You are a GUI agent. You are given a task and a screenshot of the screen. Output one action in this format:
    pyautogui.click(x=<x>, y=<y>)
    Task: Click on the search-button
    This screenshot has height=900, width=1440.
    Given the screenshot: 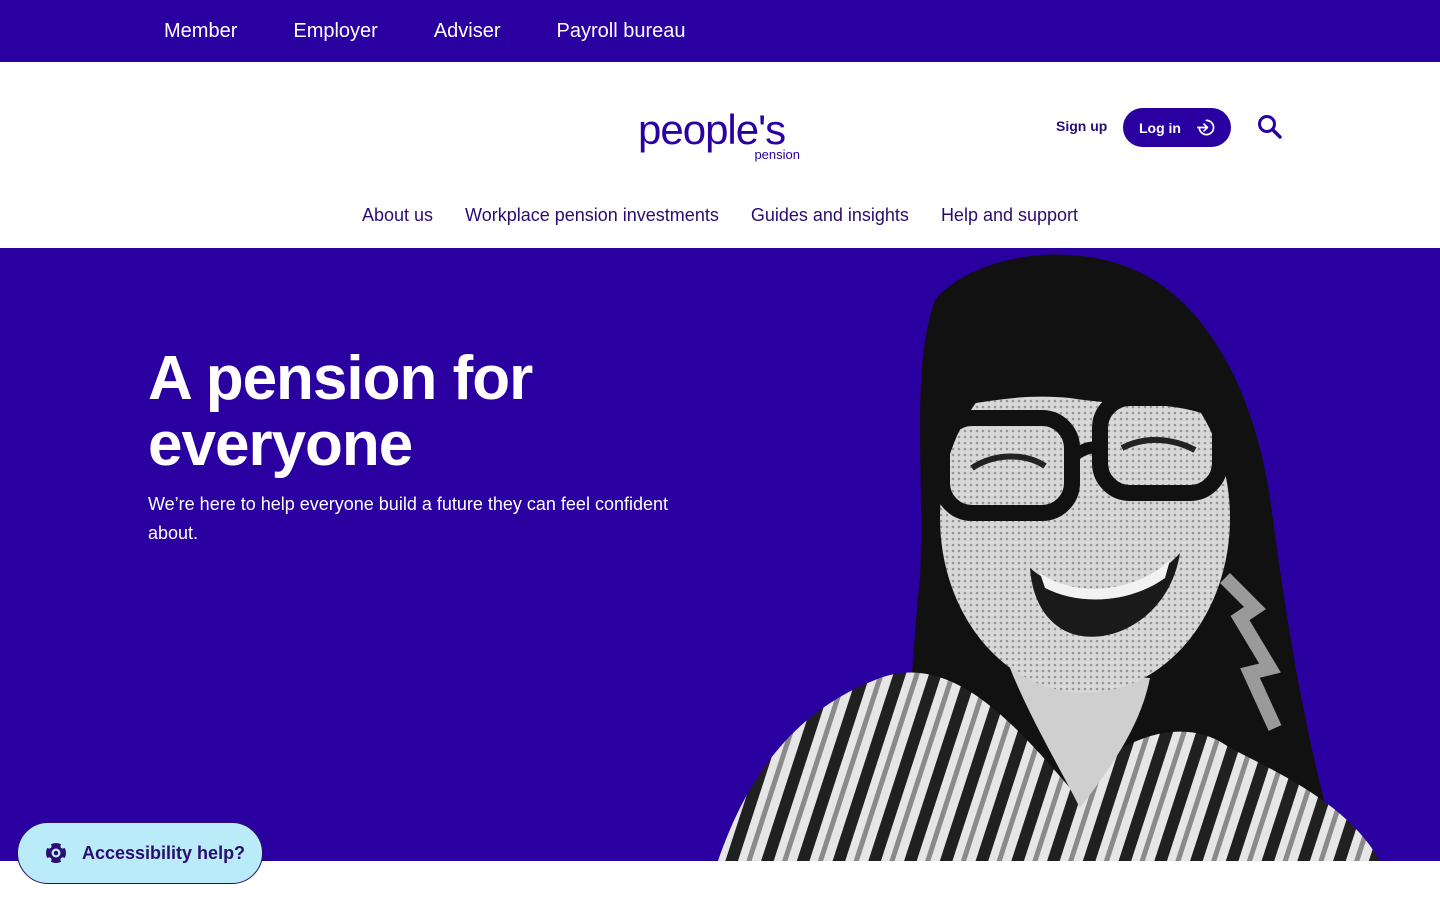 What is the action you would take?
    pyautogui.click(x=1270, y=127)
    